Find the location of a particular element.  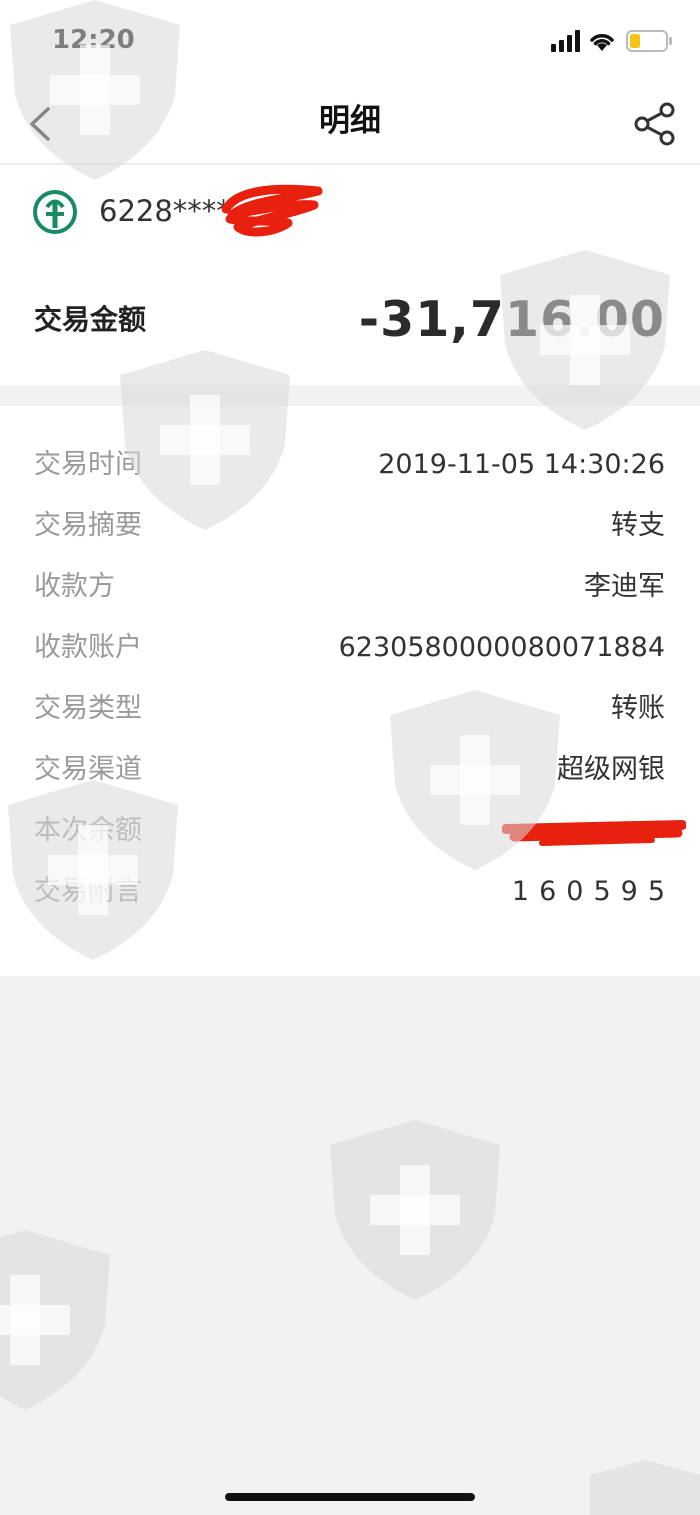

status-time: 12:20 is located at coordinates (93, 40).